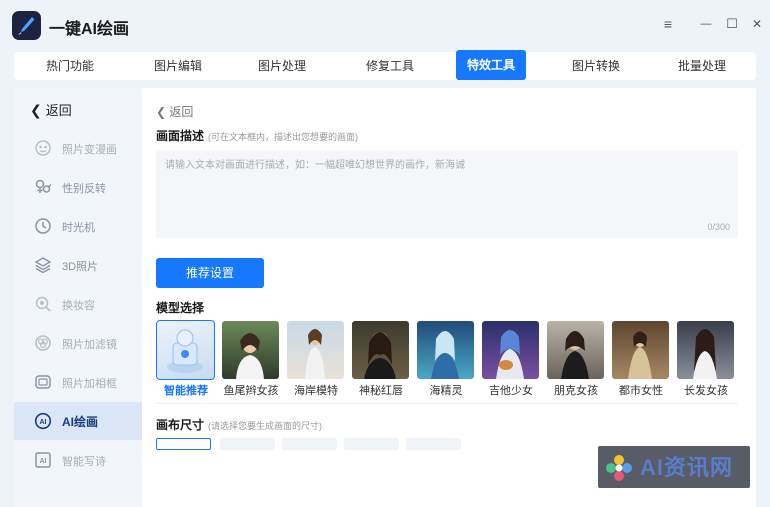 The height and width of the screenshot is (507, 770). What do you see at coordinates (718, 227) in the screenshot?
I see `char-counter: 0/300` at bounding box center [718, 227].